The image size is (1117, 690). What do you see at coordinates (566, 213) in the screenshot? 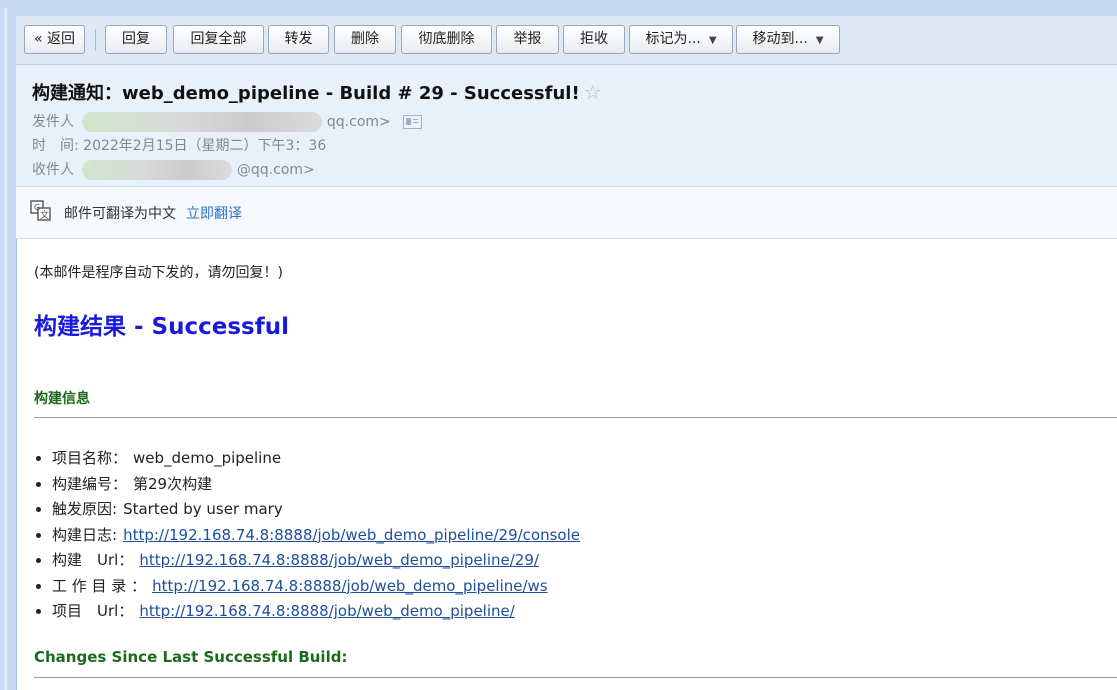
I see `translate-bar: G 文 邮件可翻译为中文 立即翻译` at bounding box center [566, 213].